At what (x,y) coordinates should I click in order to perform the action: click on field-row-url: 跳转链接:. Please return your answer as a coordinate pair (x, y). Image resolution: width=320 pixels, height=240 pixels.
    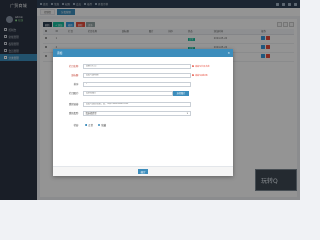
    Looking at the image, I should click on (143, 104).